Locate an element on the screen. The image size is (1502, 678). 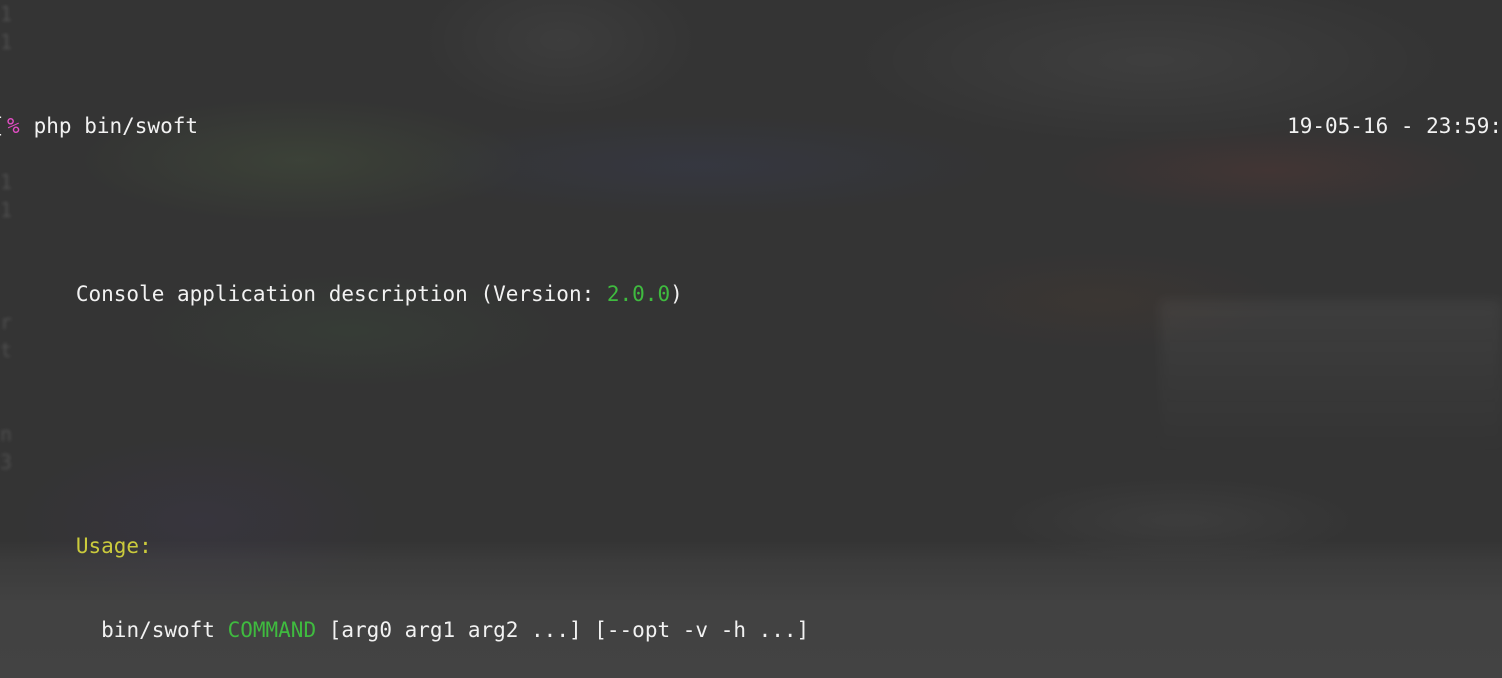
prompt-line: [ % php bin/swoft 19-05-16 - 23:59: is located at coordinates (751, 126).